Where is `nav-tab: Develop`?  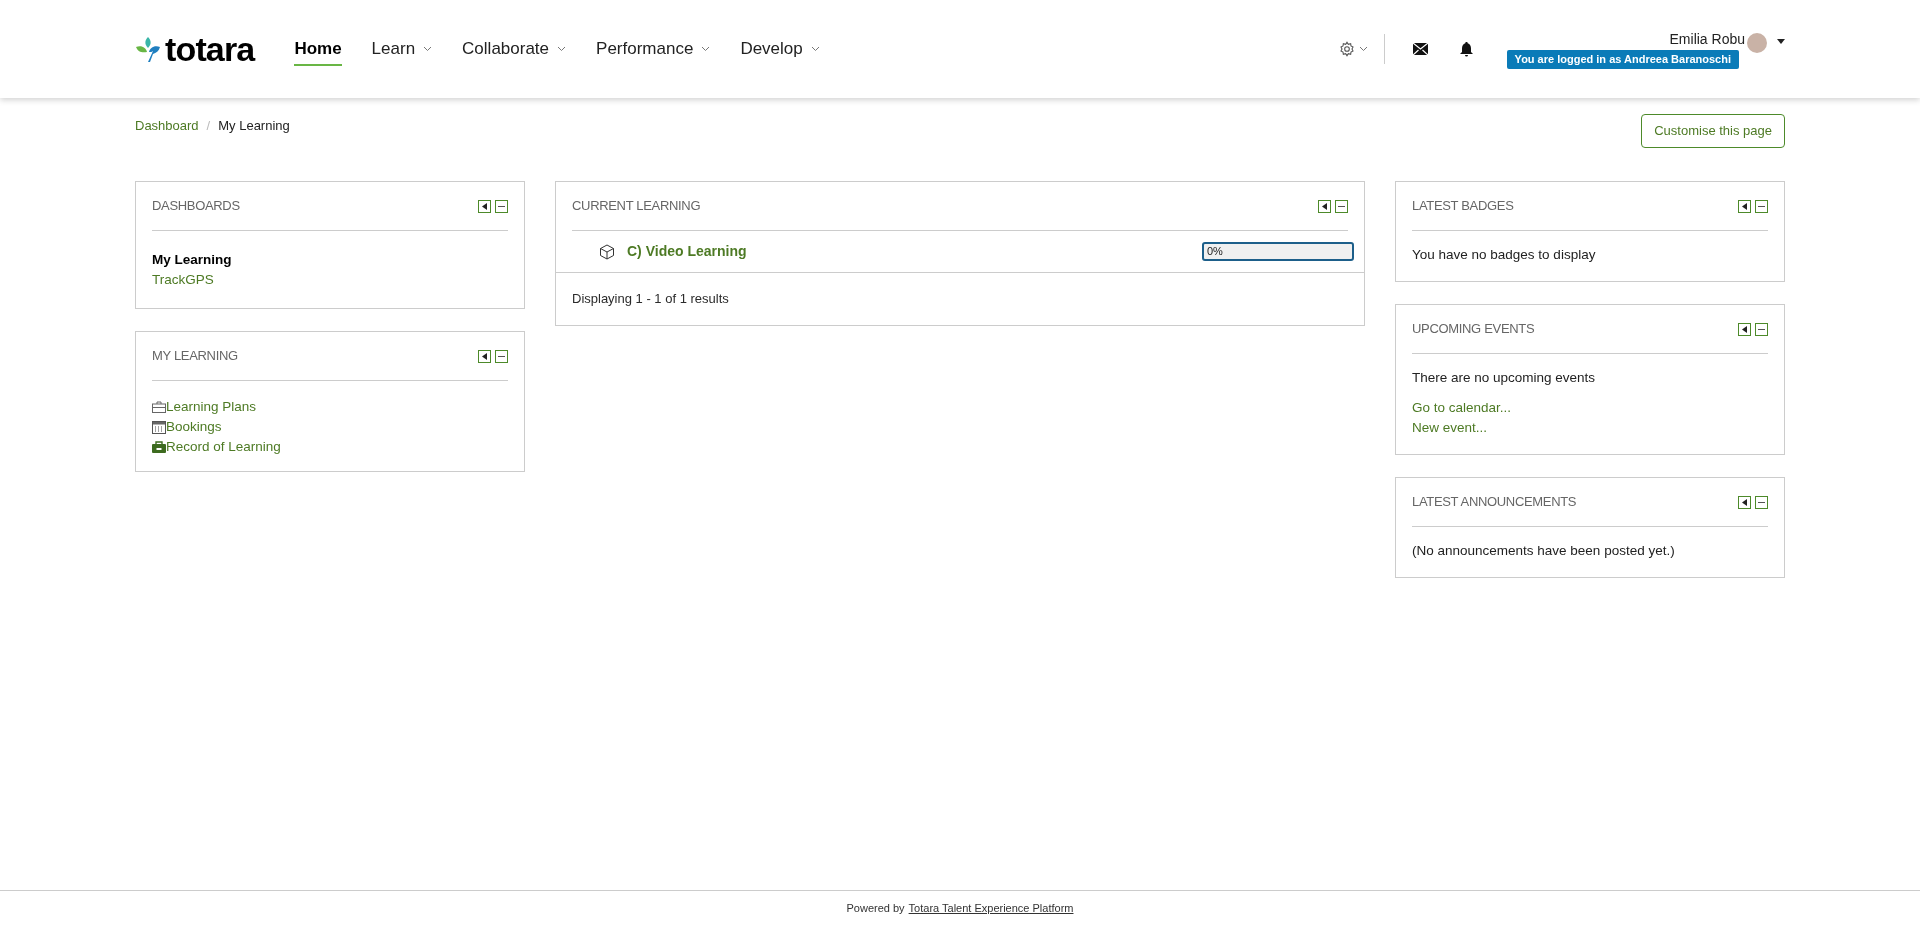 nav-tab: Develop is located at coordinates (780, 51).